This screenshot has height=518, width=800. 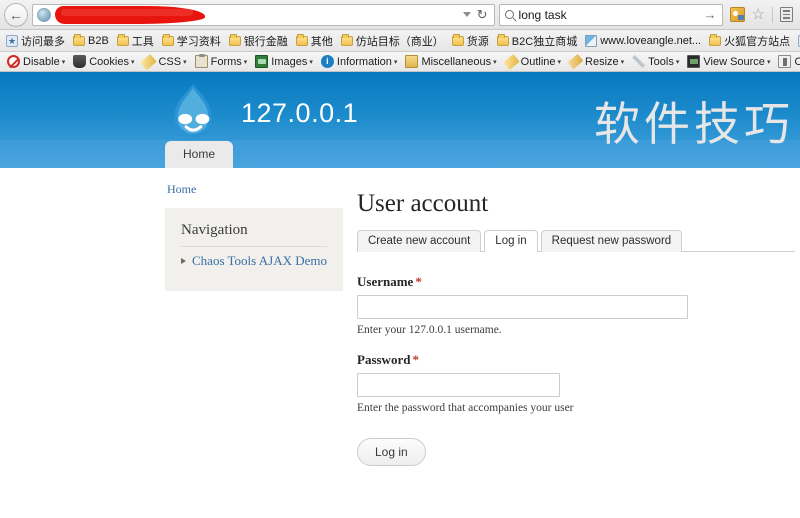 What do you see at coordinates (423, 203) in the screenshot?
I see `page-title: User account` at bounding box center [423, 203].